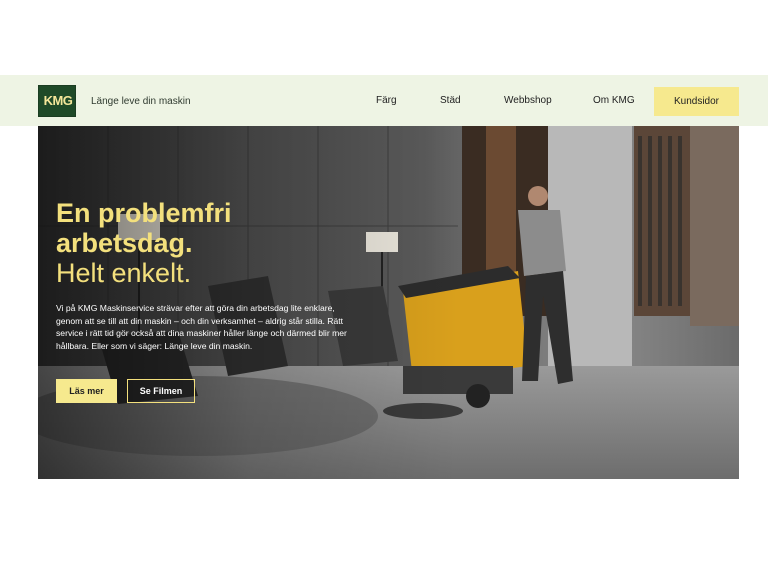  I want to click on tagline: Länge leve din maskin, so click(141, 101).